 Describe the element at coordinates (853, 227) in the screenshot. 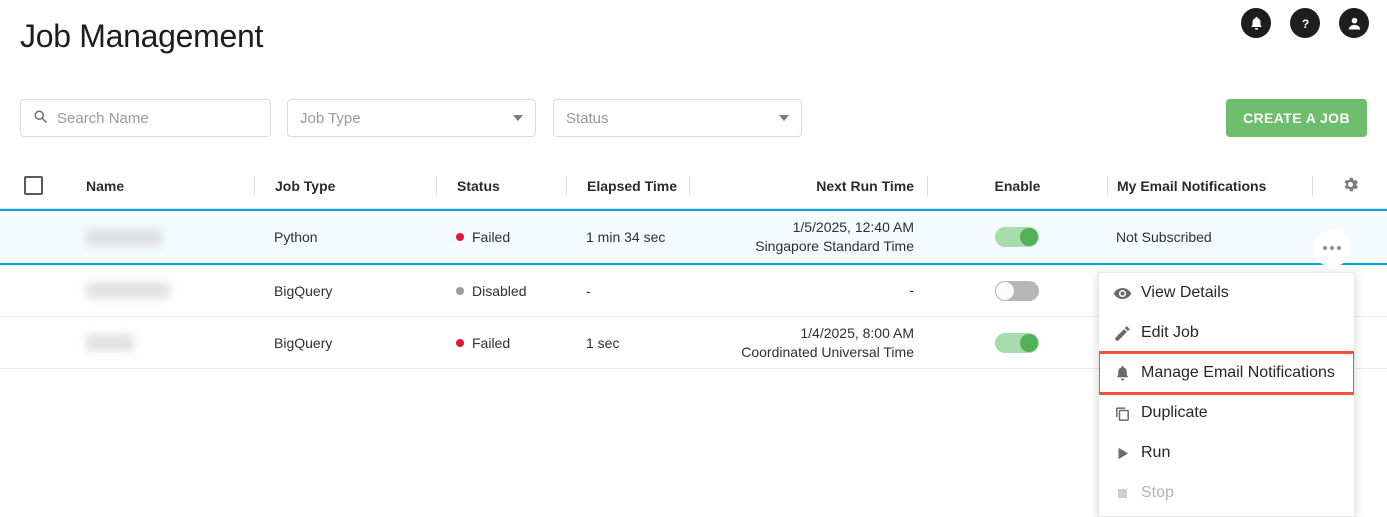

I see `next-run-time-date: 1/5/2025, 12:40 AM` at that location.